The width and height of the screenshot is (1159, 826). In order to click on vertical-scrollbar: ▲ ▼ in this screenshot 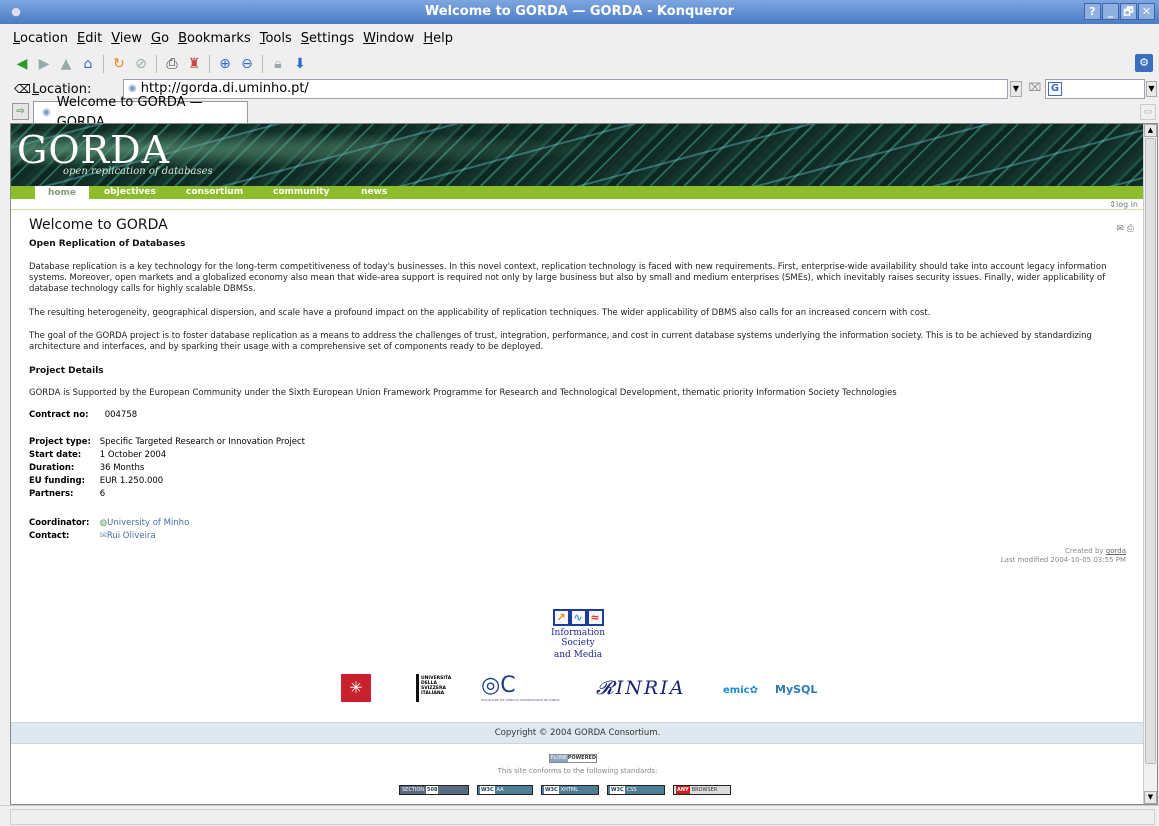, I will do `click(1150, 464)`.